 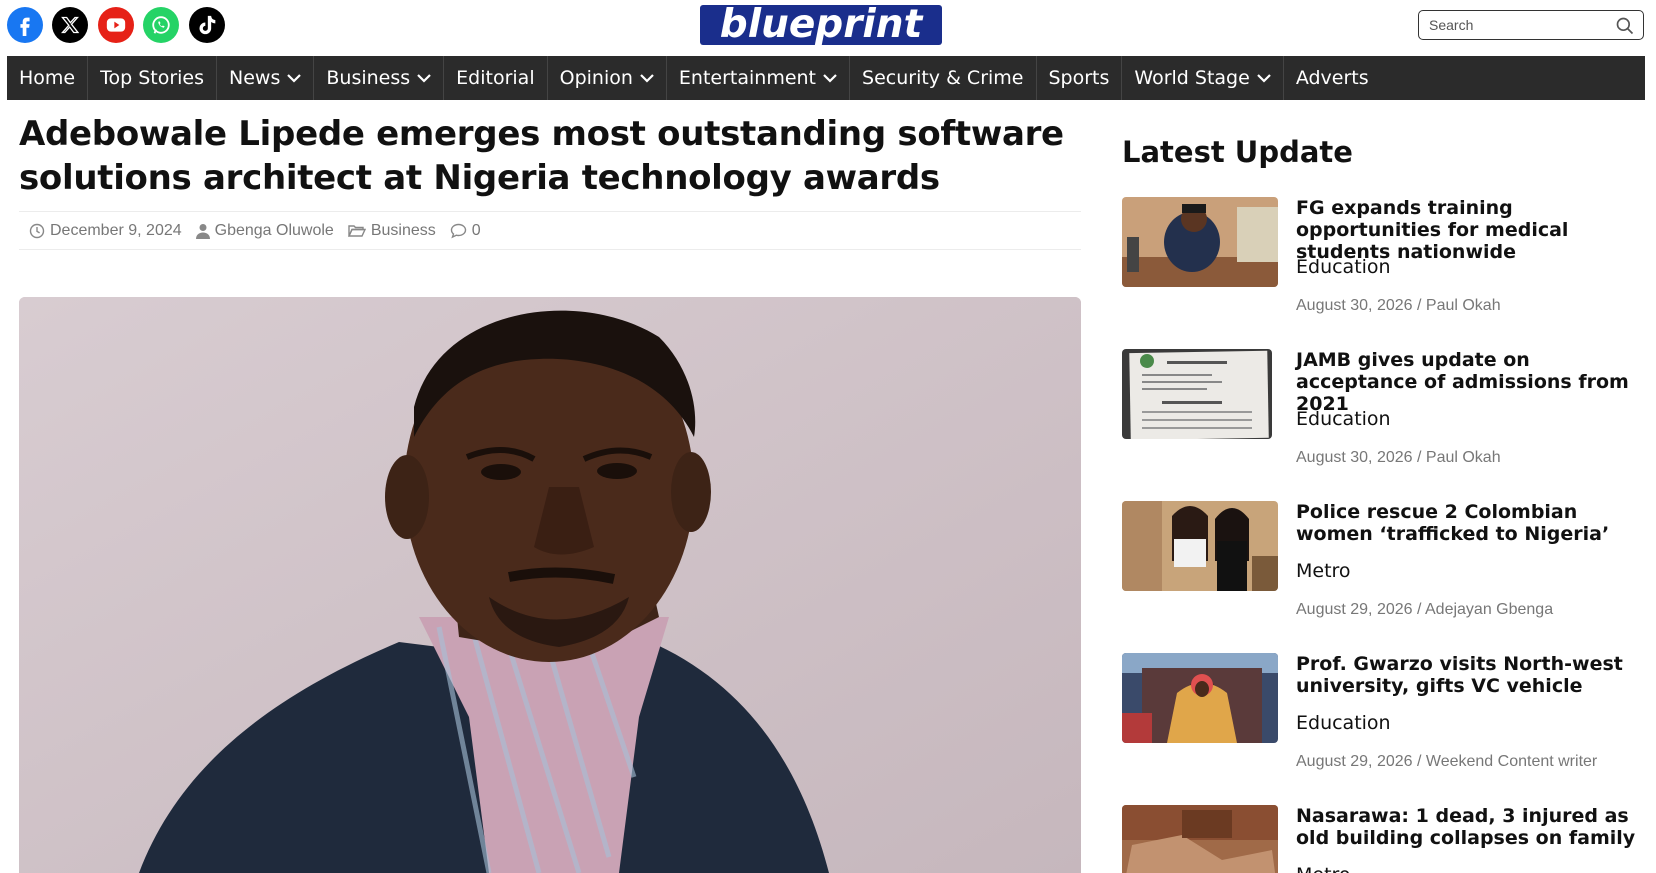 What do you see at coordinates (207, 25) in the screenshot?
I see `tiktok-icon` at bounding box center [207, 25].